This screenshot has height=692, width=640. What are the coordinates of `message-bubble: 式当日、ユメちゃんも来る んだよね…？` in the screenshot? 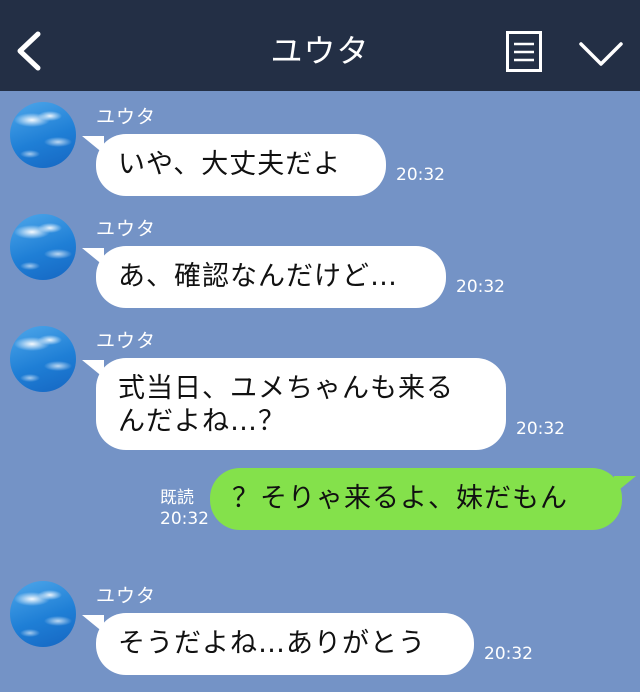 It's located at (294, 404).